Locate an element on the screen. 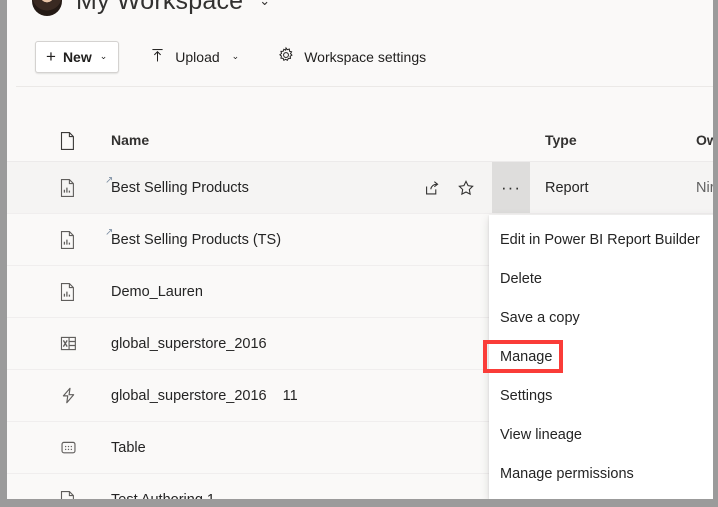 Image resolution: width=718 pixels, height=507 pixels. excel-icon is located at coordinates (68, 346).